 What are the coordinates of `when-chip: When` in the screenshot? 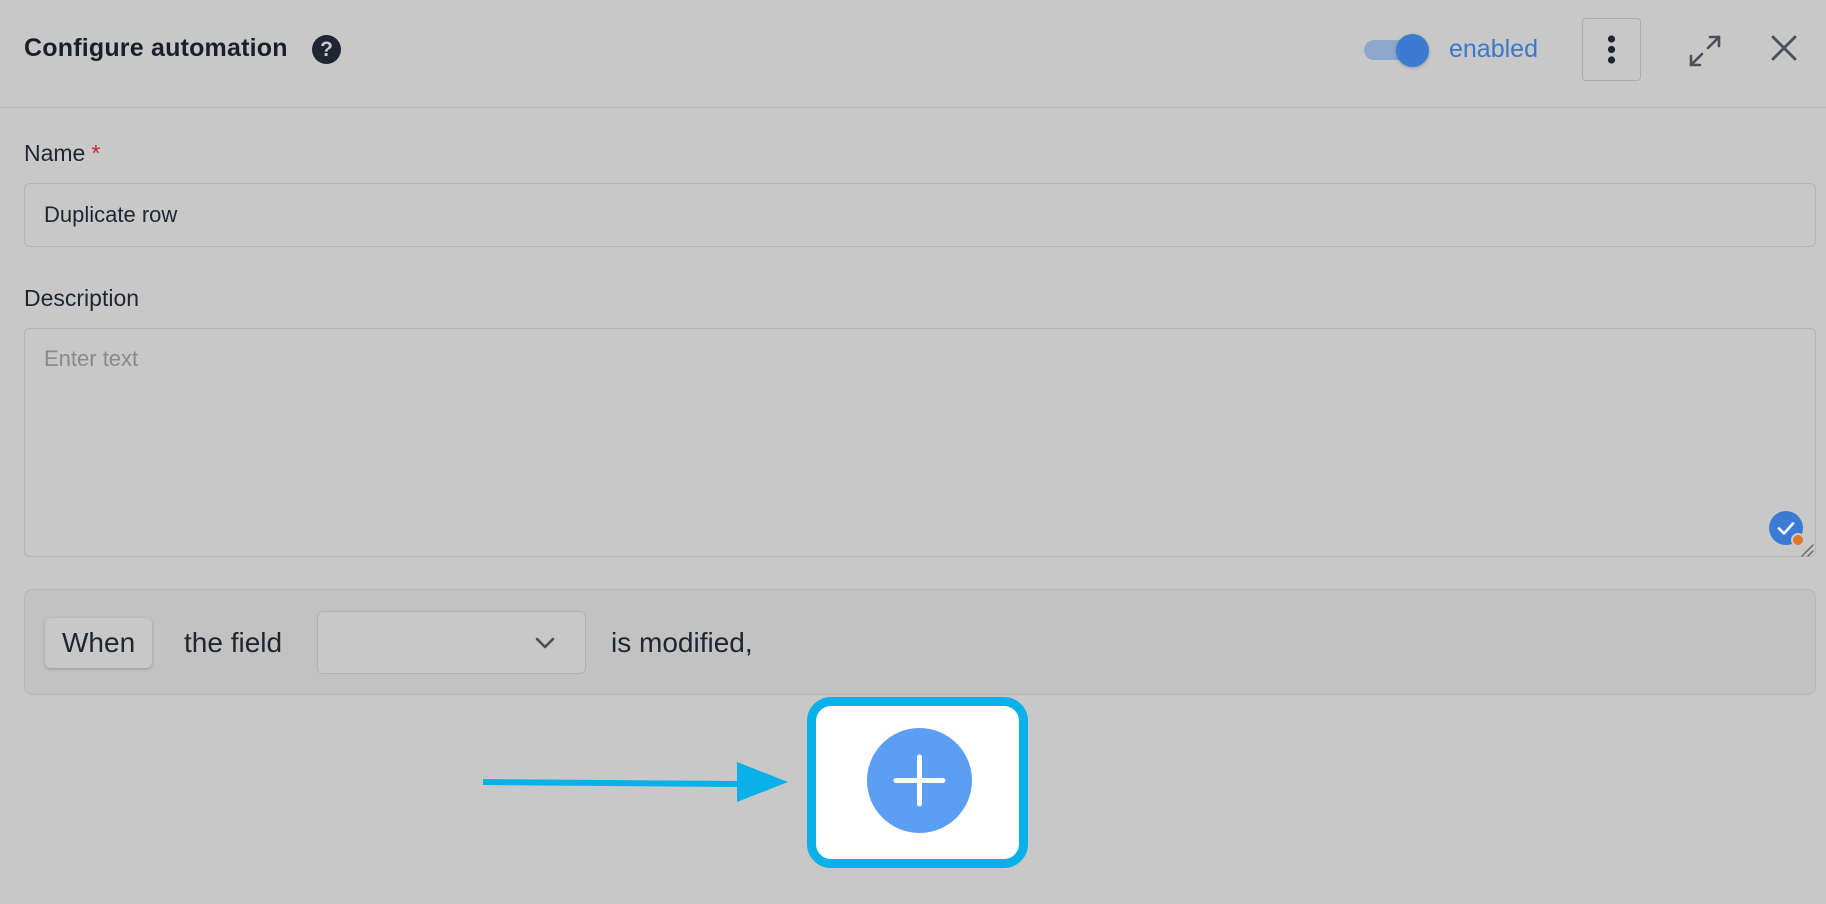 It's located at (99, 643).